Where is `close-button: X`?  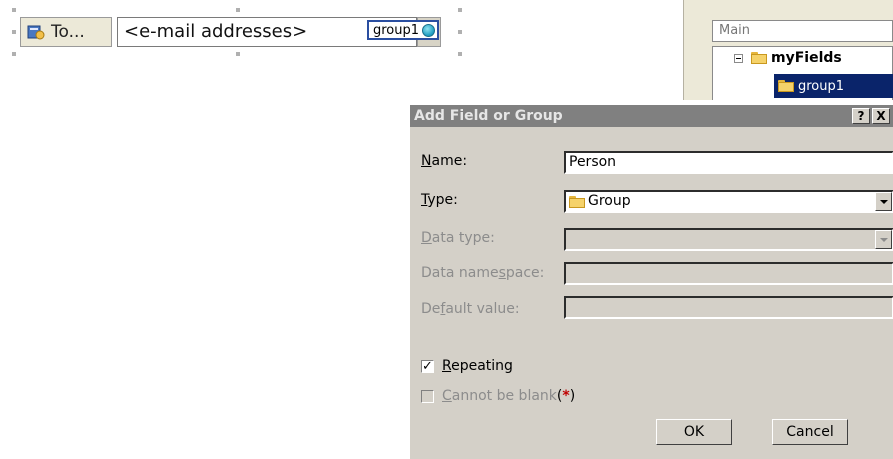 close-button: X is located at coordinates (881, 116).